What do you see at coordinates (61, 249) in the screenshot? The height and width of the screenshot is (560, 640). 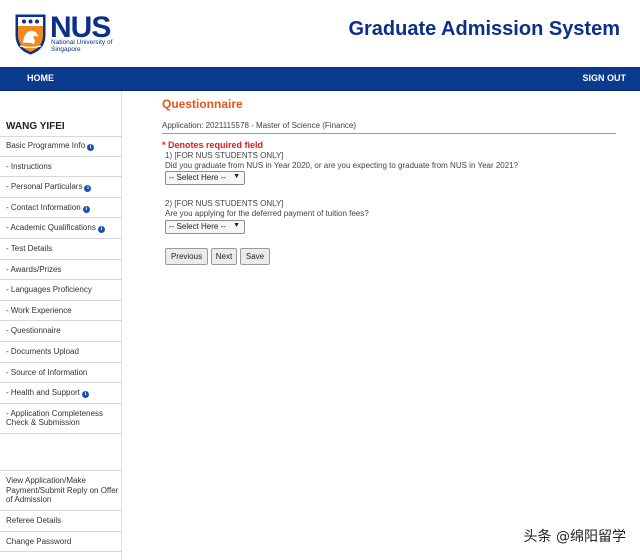 I see `sidebar-item-test-details: - Test Details` at bounding box center [61, 249].